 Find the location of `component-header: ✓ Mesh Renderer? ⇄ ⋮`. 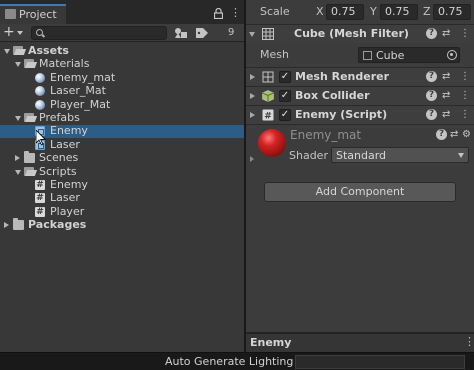

component-header: ✓ Mesh Renderer? ⇄ ⋮ is located at coordinates (360, 76).